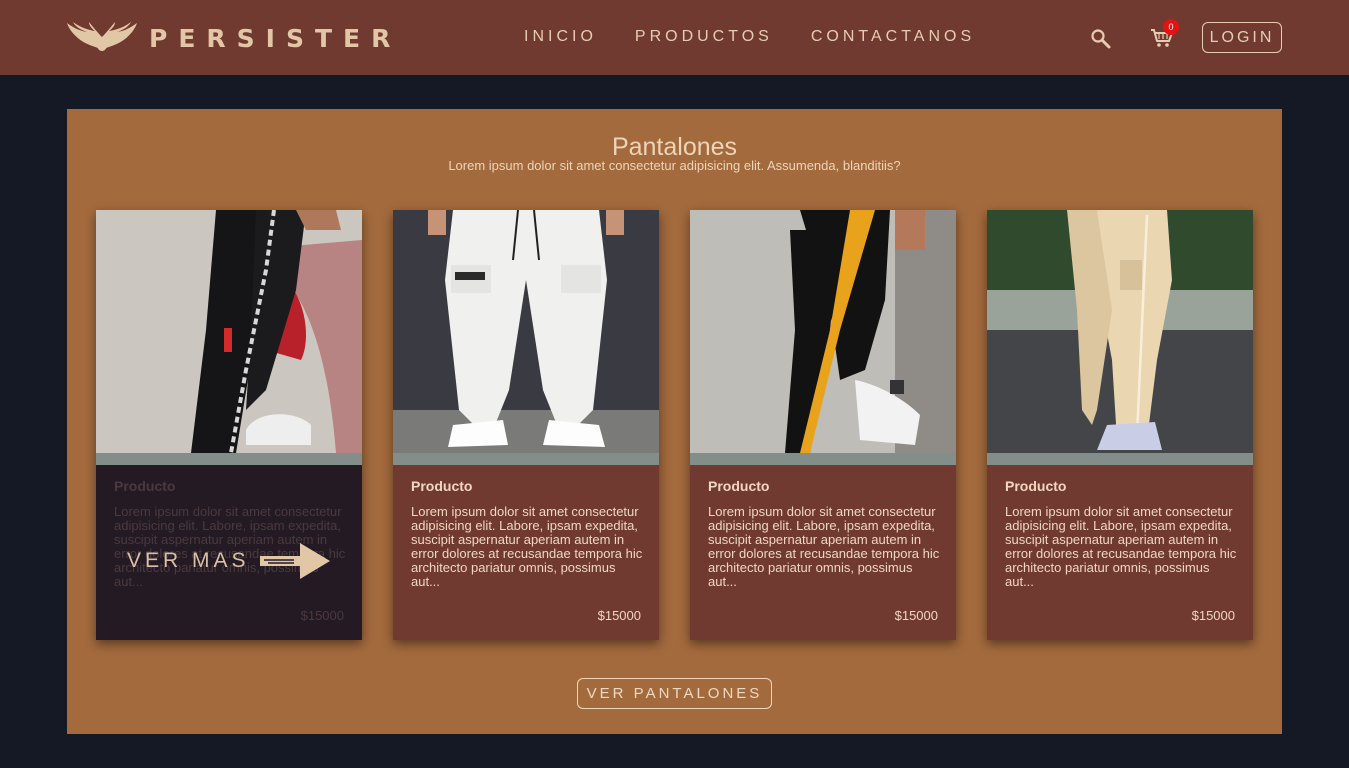 This screenshot has width=1349, height=768. Describe the element at coordinates (893, 37) in the screenshot. I see `nav-link-contactanos: CONTACTANOS` at that location.